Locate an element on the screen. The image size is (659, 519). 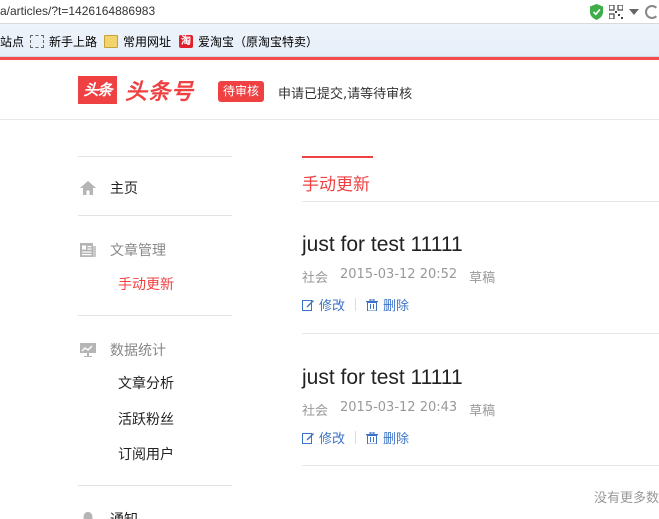
refresh-icon is located at coordinates (652, 12).